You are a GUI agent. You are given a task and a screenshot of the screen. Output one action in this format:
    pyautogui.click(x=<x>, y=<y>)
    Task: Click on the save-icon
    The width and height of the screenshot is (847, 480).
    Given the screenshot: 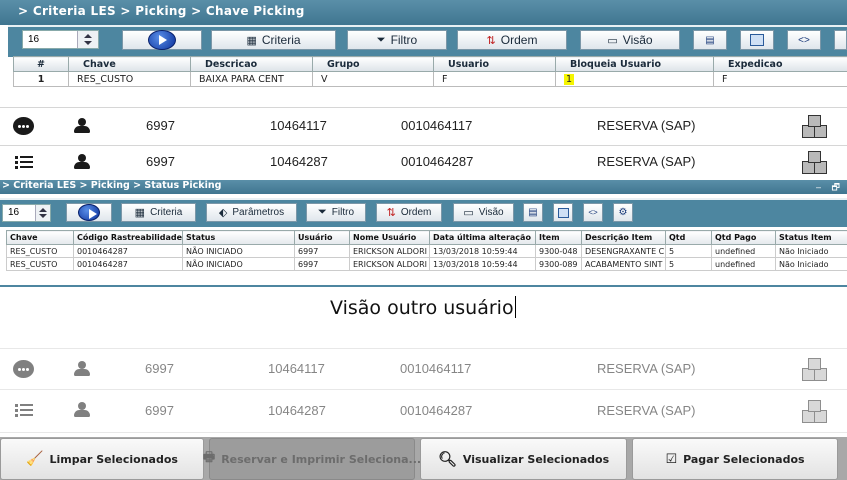 What is the action you would take?
    pyautogui.click(x=563, y=212)
    